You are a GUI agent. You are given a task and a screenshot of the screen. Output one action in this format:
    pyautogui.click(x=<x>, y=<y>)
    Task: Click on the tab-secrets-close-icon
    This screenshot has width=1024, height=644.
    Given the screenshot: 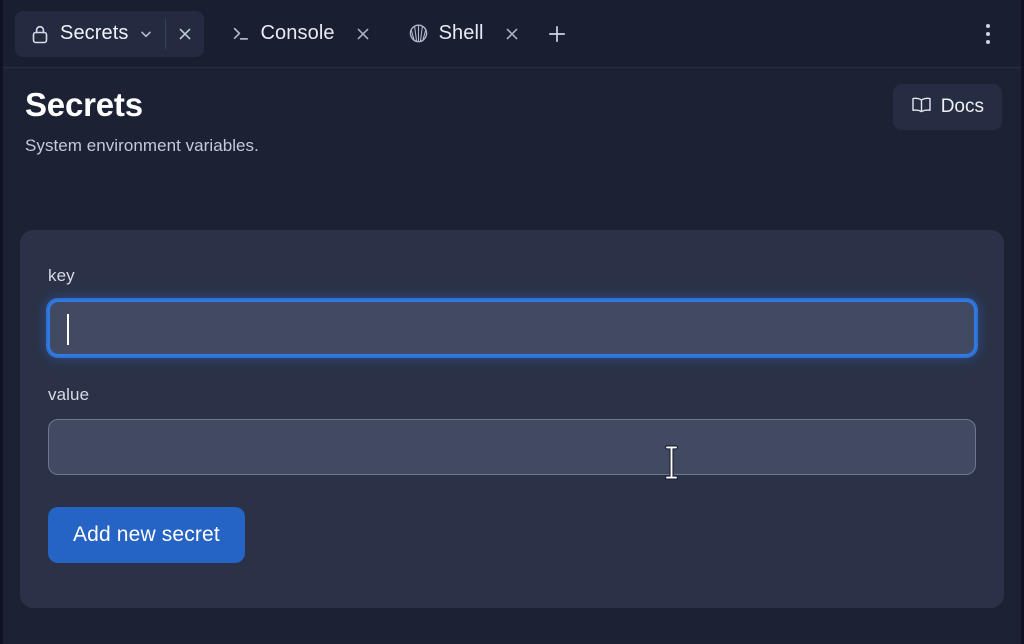 What is the action you would take?
    pyautogui.click(x=185, y=34)
    